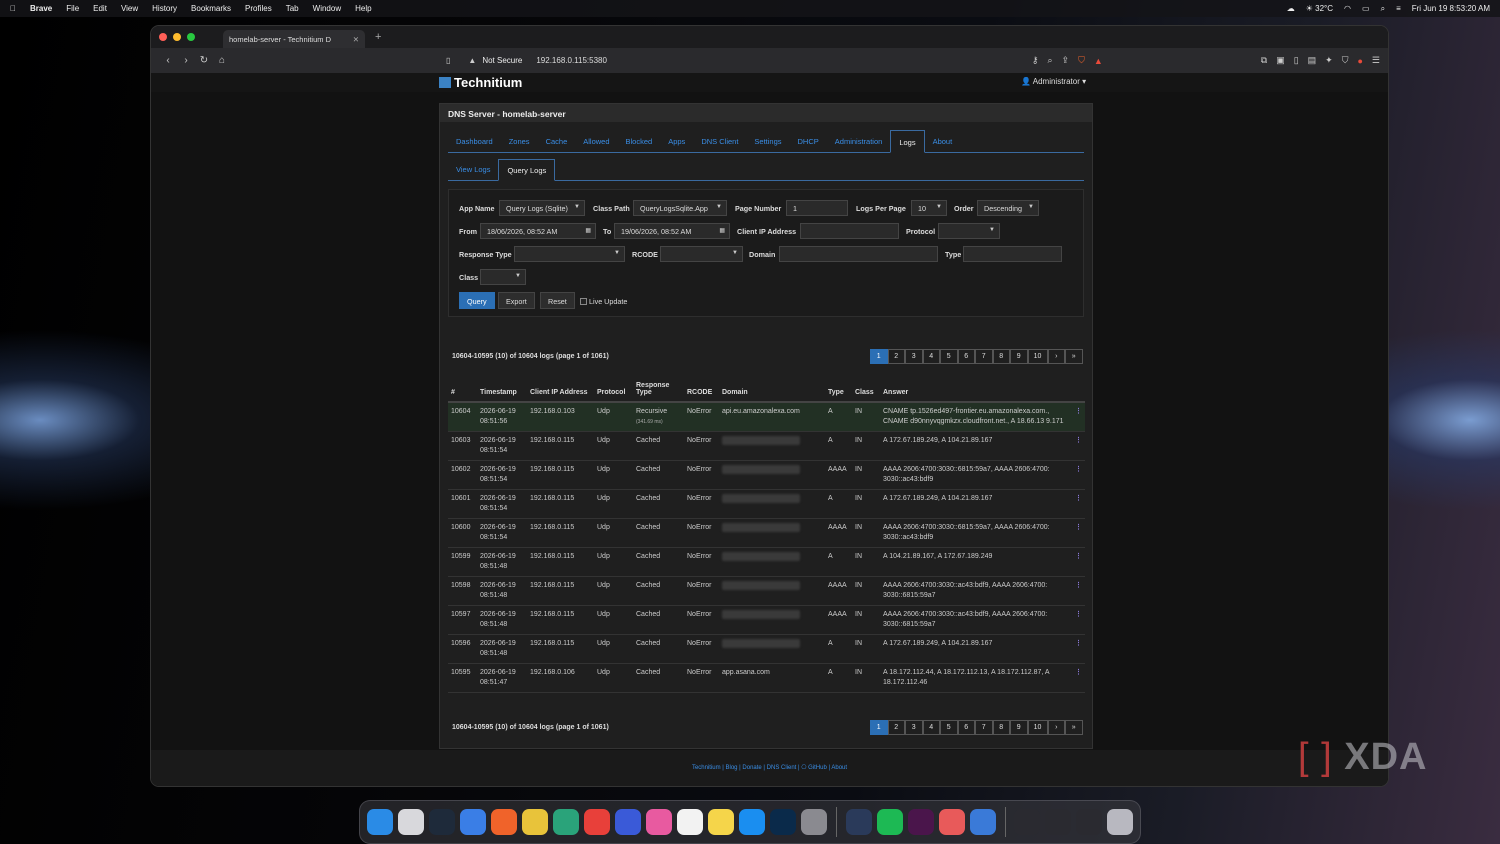 This screenshot has height=844, width=1500. What do you see at coordinates (473, 169) in the screenshot?
I see `tab-view-logs: View Logs` at bounding box center [473, 169].